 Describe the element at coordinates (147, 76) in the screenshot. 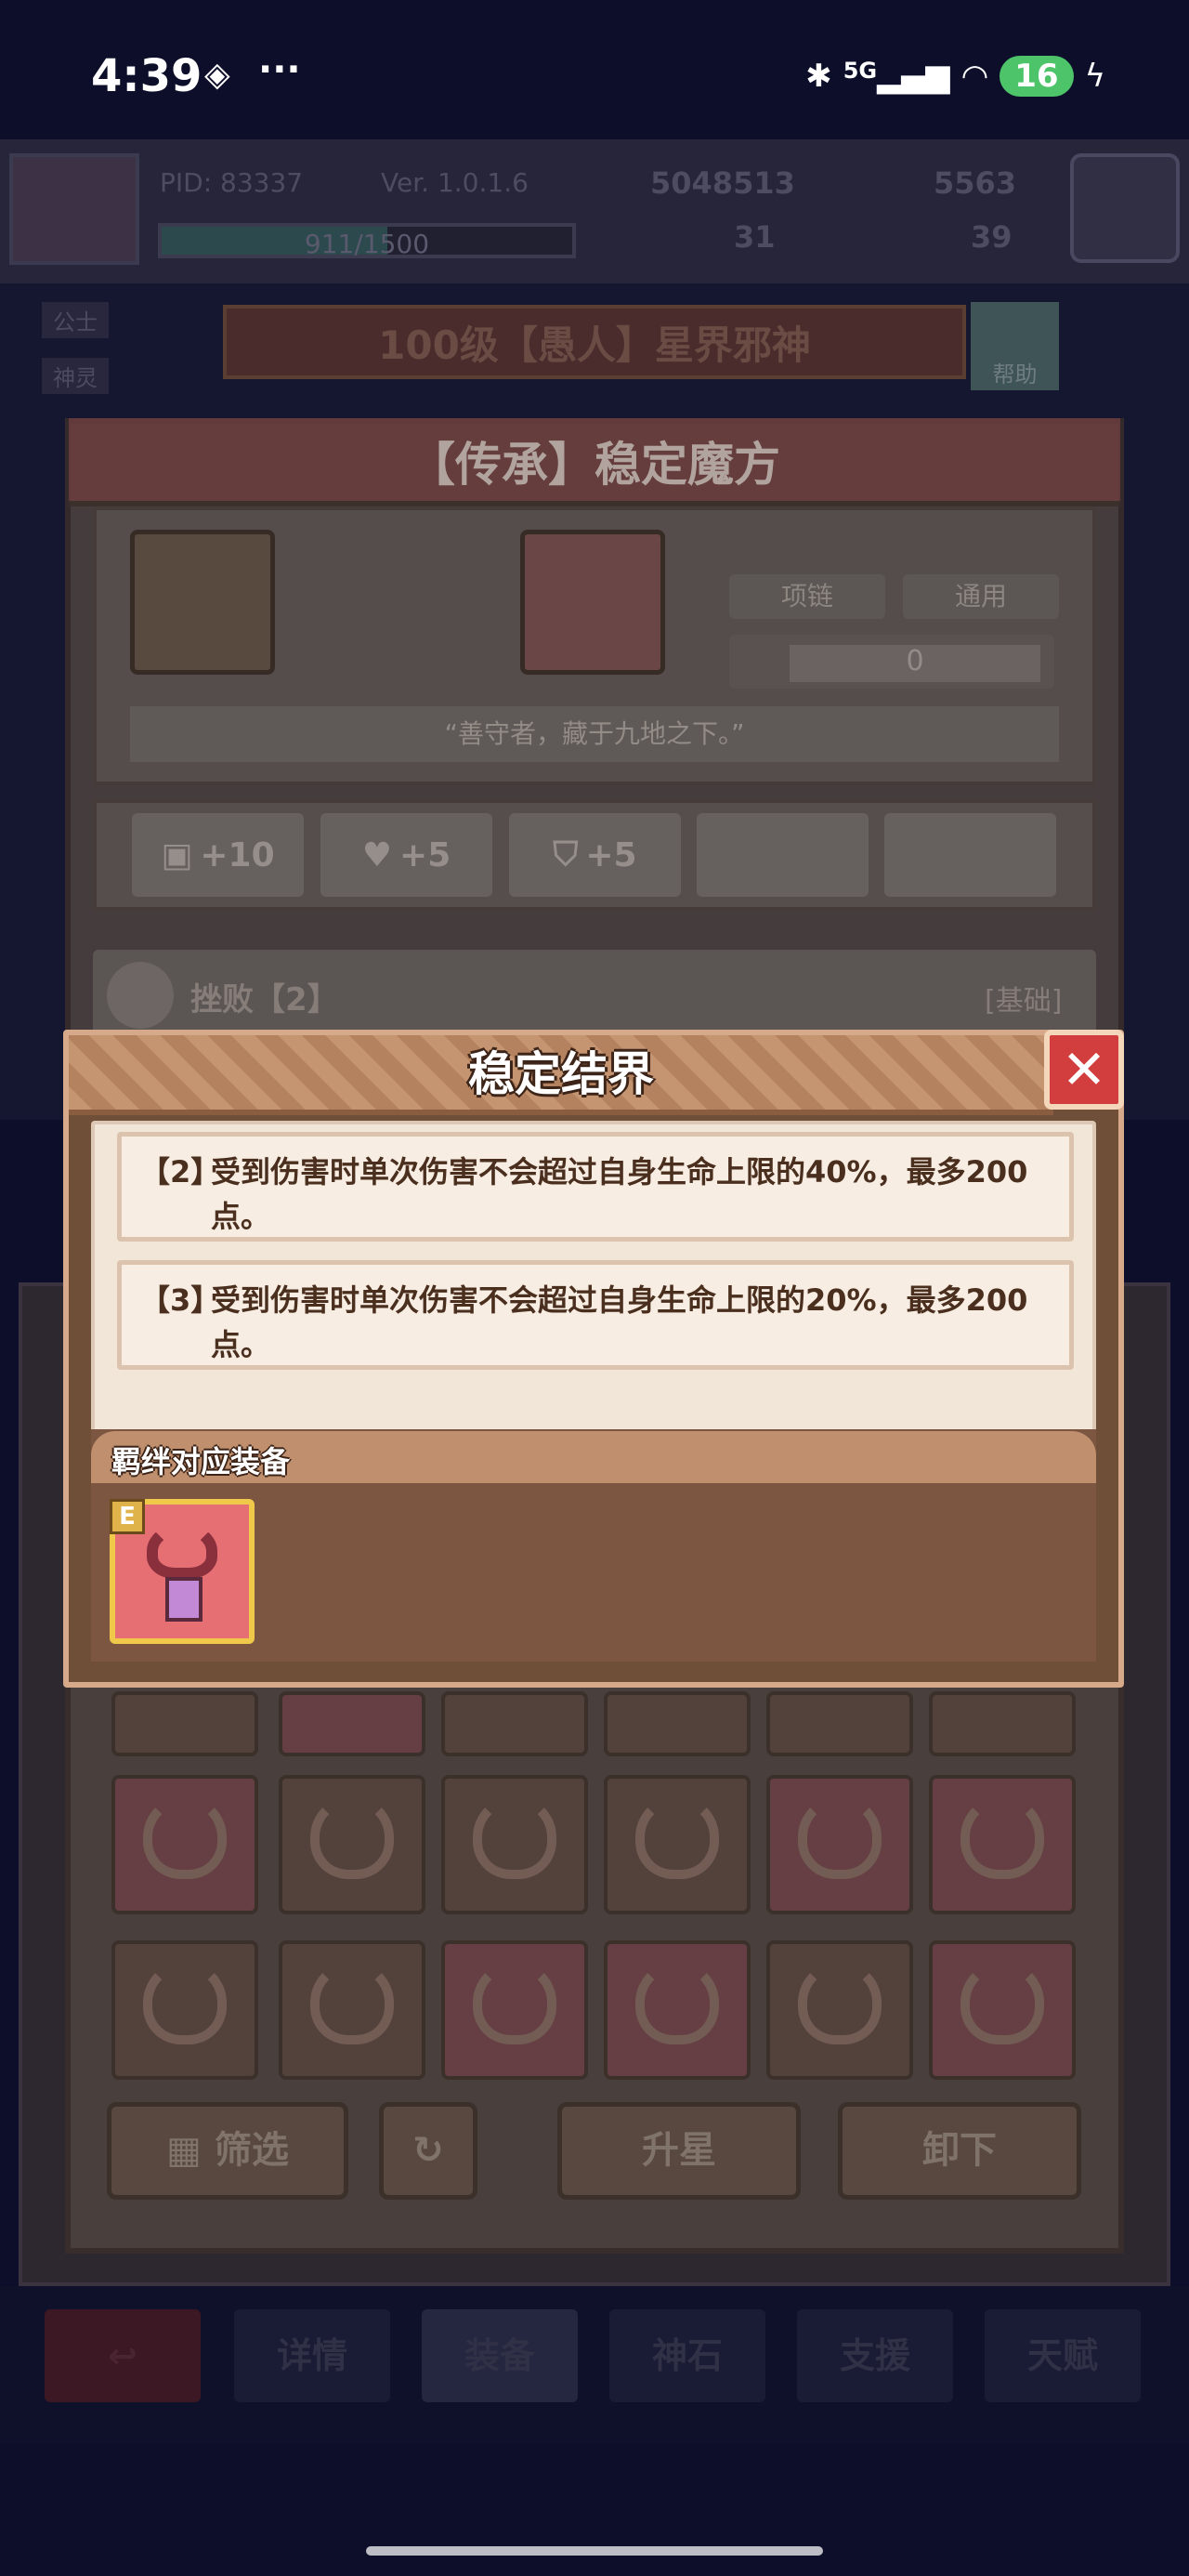

I see `status-time: 4:39` at that location.